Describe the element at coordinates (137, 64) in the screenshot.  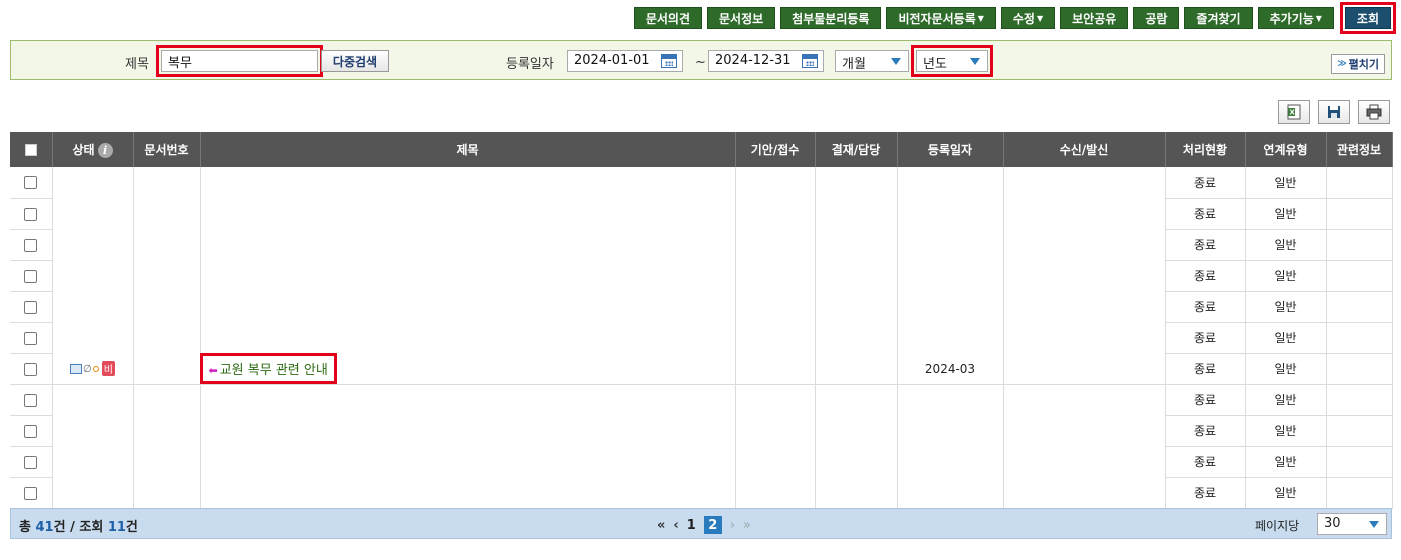
I see `title-label: 제목` at that location.